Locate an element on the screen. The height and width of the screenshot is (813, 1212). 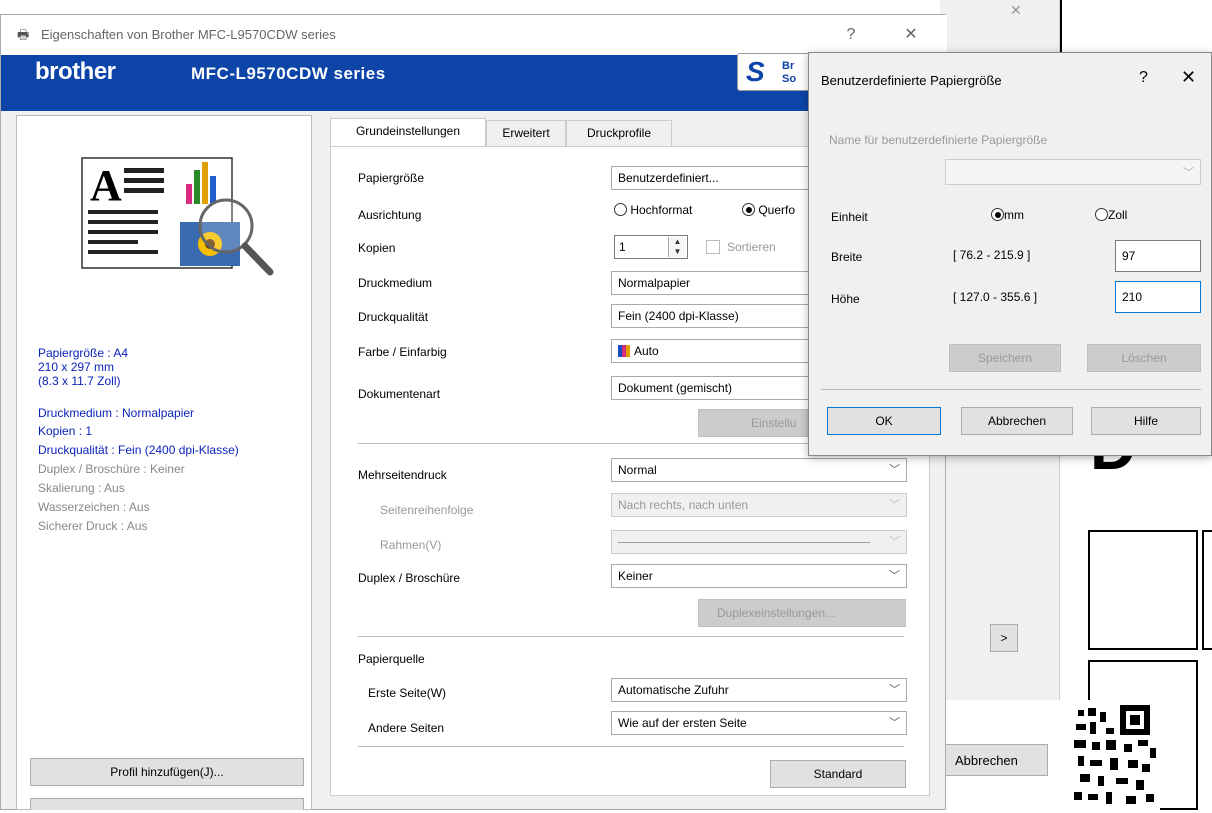
tab-profiles: Druckprofile is located at coordinates (619, 133).